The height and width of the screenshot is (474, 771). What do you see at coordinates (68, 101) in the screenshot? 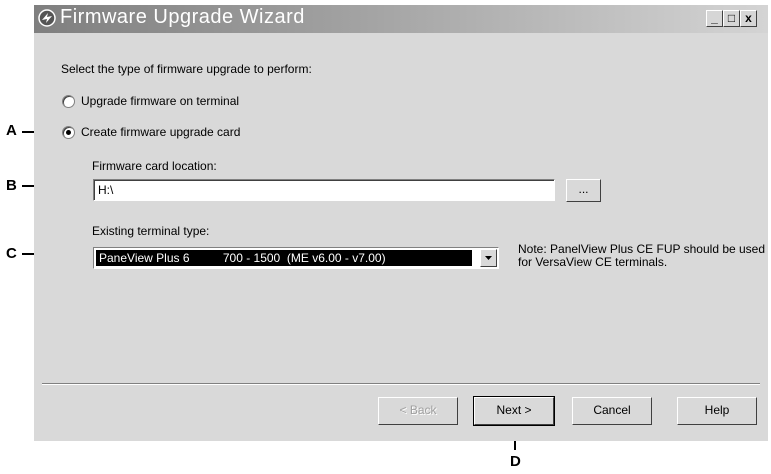
I see `radio-upgrade-terminal` at bounding box center [68, 101].